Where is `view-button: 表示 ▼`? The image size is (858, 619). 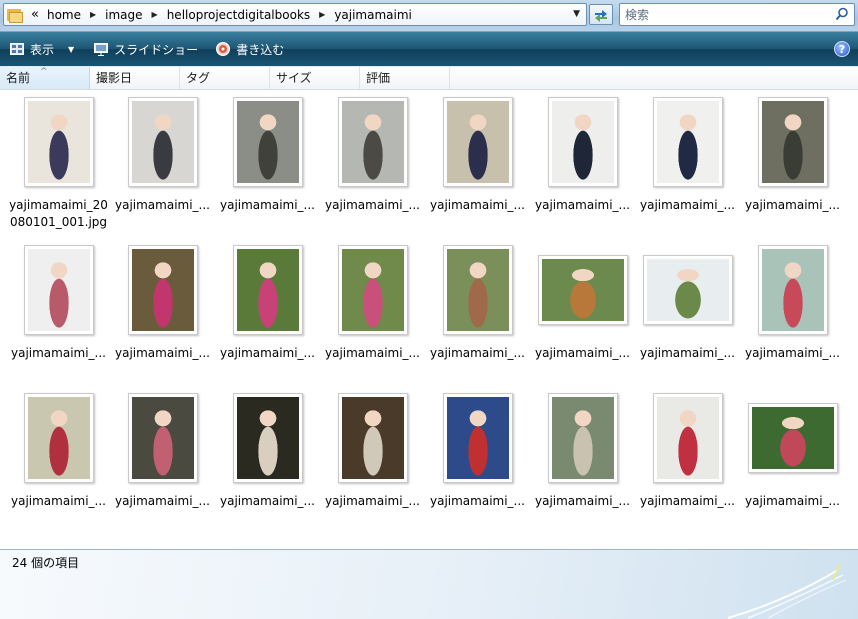
view-button: 表示 ▼ is located at coordinates (42, 49).